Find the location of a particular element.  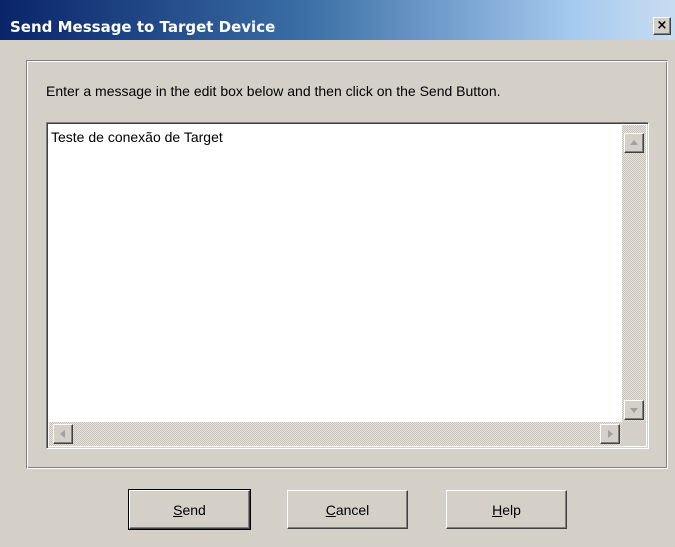

arrow-left-icon is located at coordinates (62, 434).